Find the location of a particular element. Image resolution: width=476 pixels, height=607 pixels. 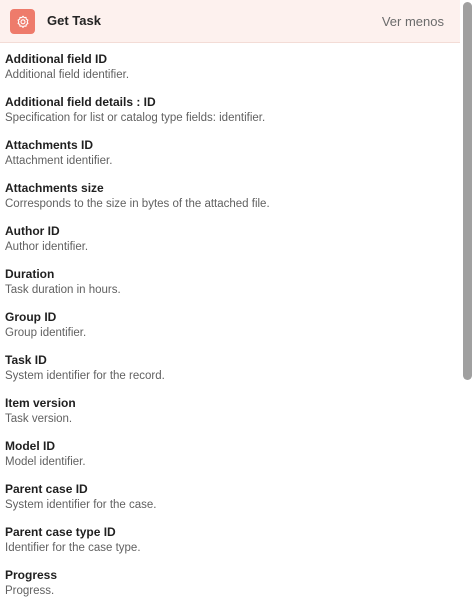

field-description: Identifier for the case type. is located at coordinates (73, 548).